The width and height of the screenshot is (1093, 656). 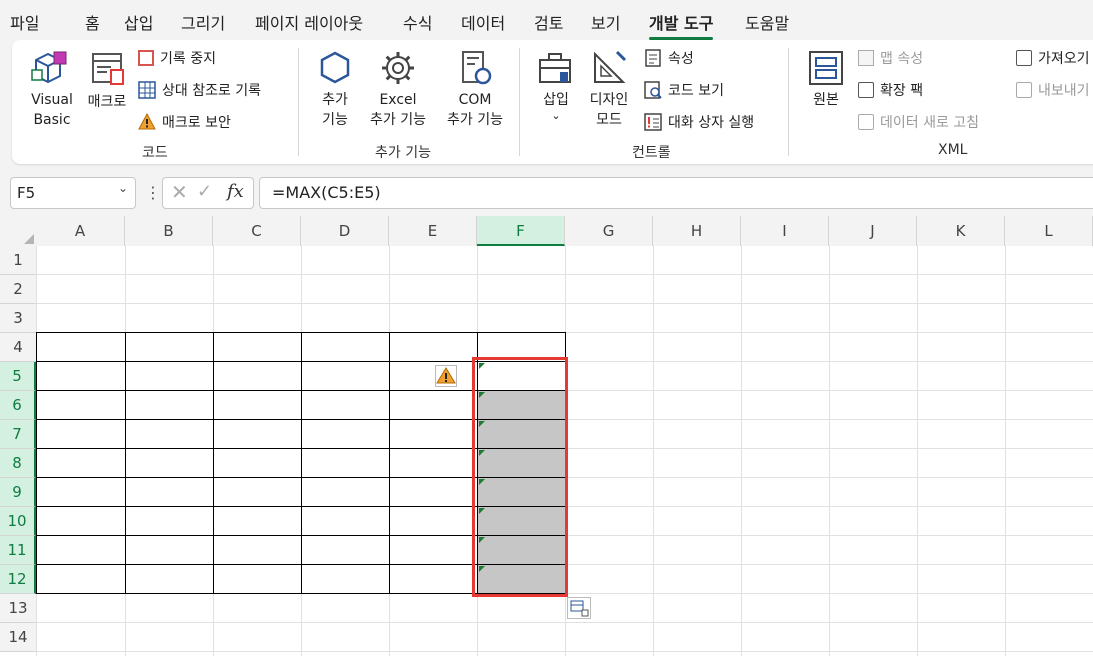 I want to click on row-header-2: 2, so click(x=18, y=289).